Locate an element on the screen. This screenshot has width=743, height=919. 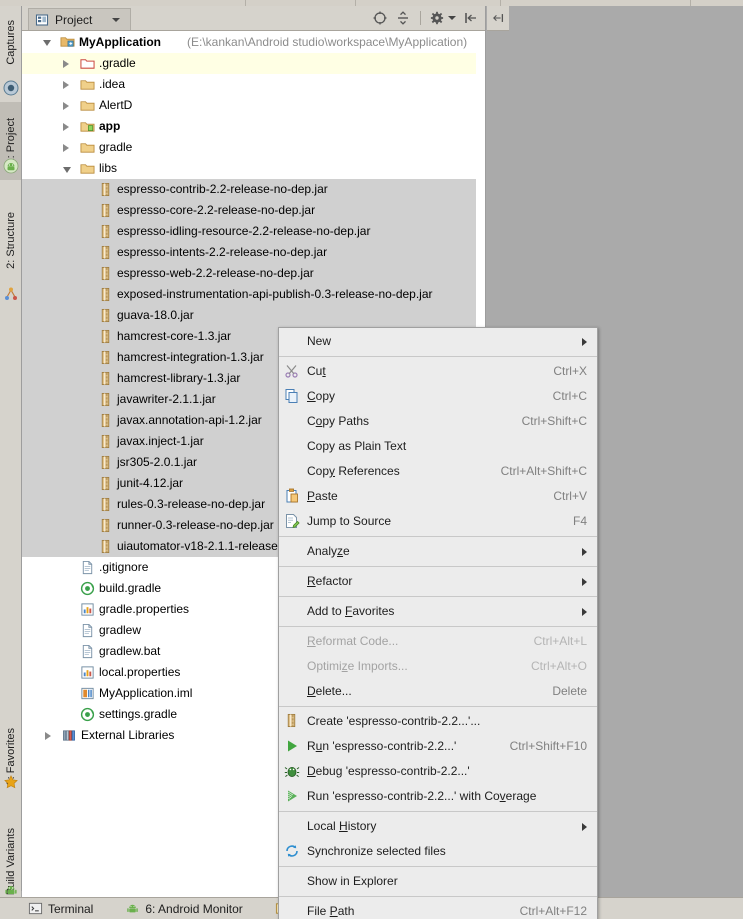
tree-row: espresso-intents-2.2-release-no-dep.jar is located at coordinates (253, 252).